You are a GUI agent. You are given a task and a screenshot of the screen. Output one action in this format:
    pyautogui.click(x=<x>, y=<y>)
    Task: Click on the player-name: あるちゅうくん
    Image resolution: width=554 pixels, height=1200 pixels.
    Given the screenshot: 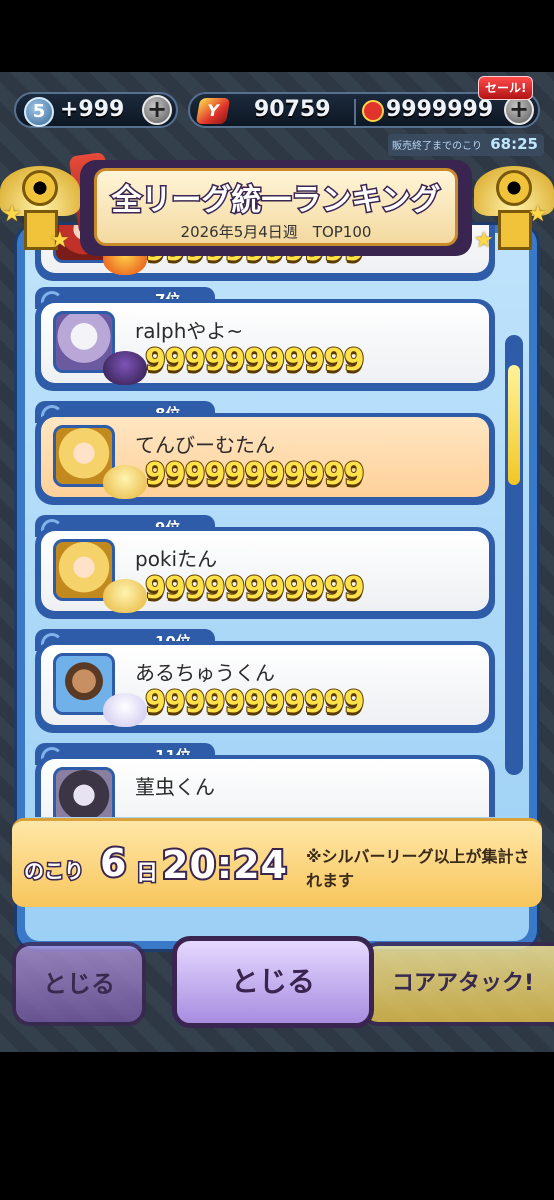 What is the action you would take?
    pyautogui.click(x=205, y=673)
    